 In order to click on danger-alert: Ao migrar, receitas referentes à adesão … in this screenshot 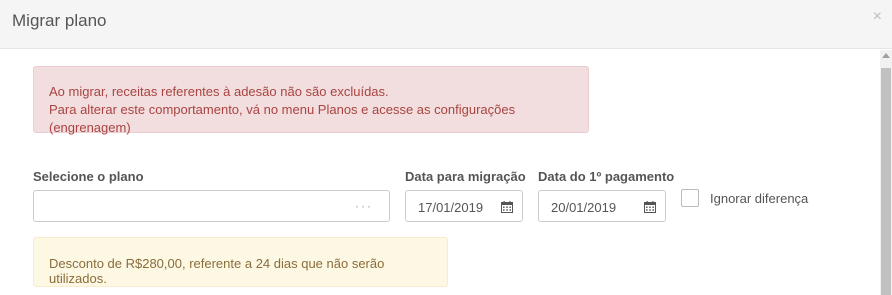, I will do `click(311, 100)`.